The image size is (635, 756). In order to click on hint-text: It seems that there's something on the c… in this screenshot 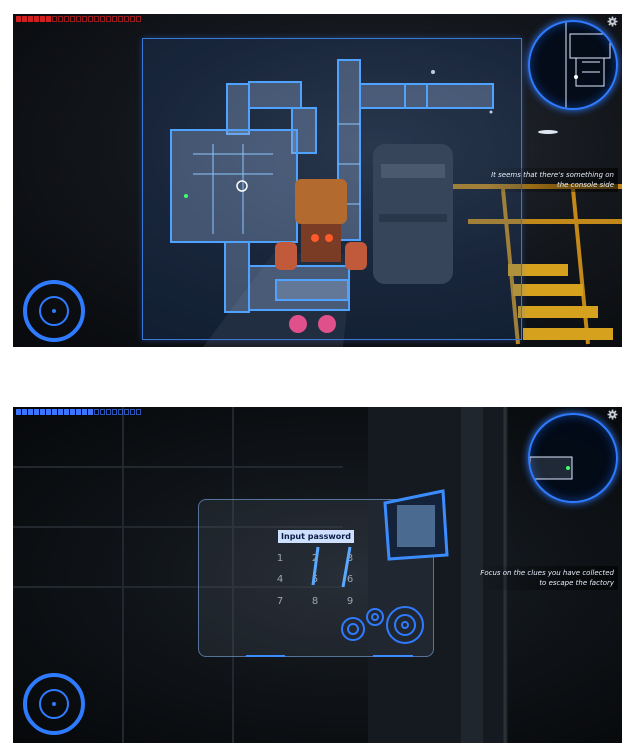, I will do `click(552, 180)`.